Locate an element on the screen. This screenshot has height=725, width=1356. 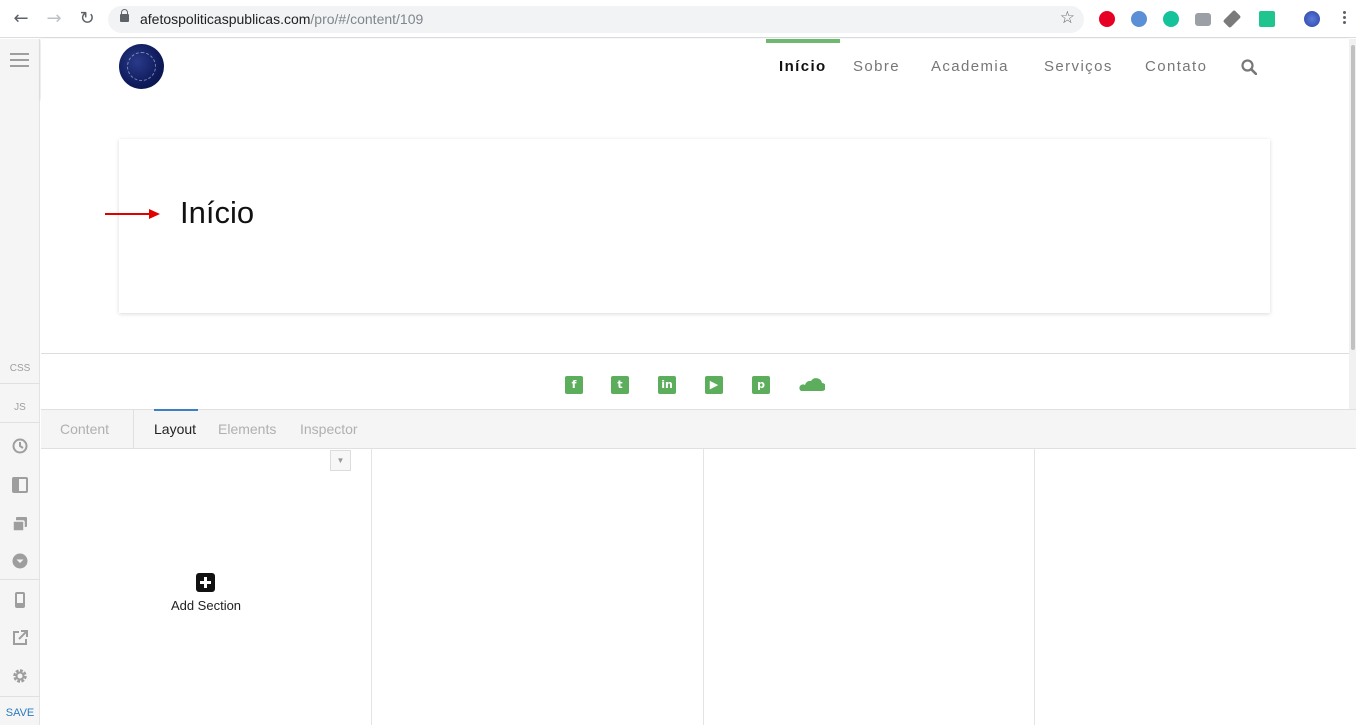
nav-item-contato: Contato is located at coordinates (1176, 69).